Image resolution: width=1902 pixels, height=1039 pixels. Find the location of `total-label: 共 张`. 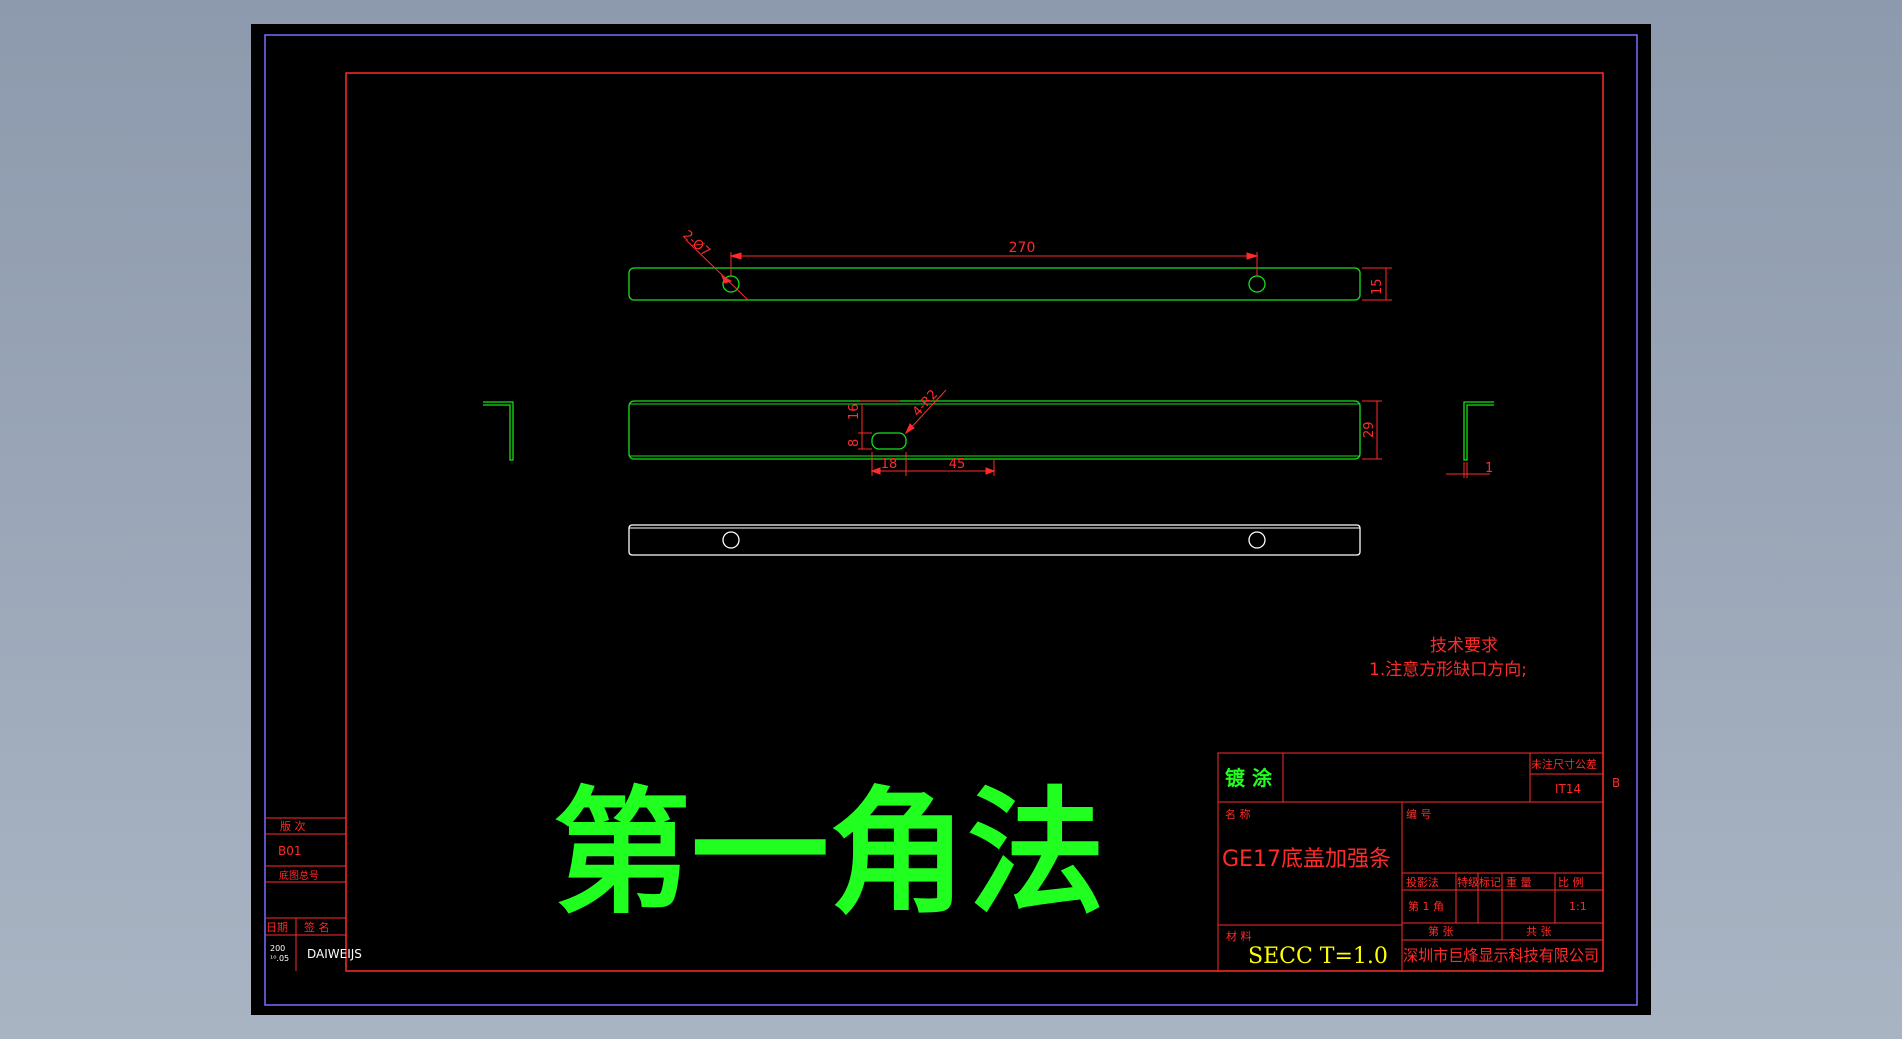

total-label: 共 张 is located at coordinates (1539, 931).